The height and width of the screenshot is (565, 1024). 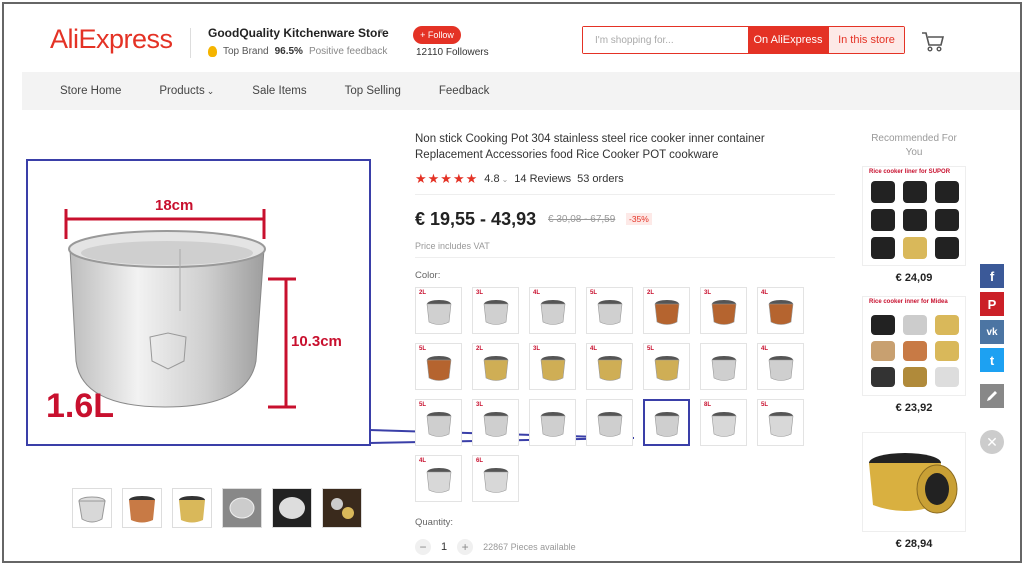 I want to click on search-store-button: In this store, so click(x=866, y=40).